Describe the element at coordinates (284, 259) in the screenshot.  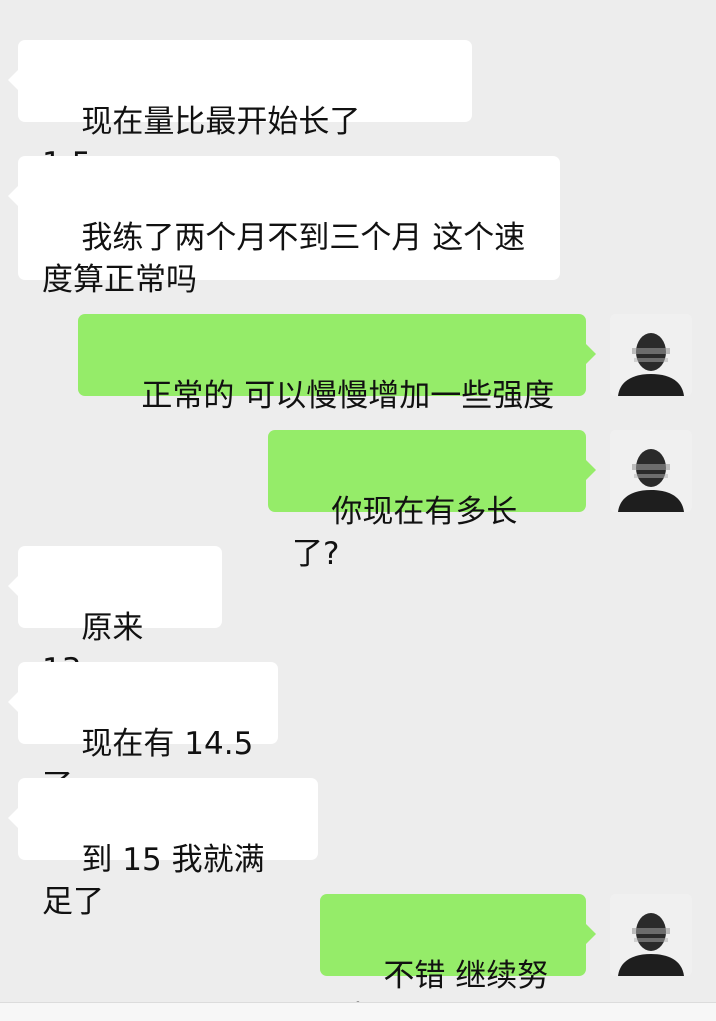
I see `message-text: 我练了两个月不到三个月 这个速 度算正常吗` at that location.